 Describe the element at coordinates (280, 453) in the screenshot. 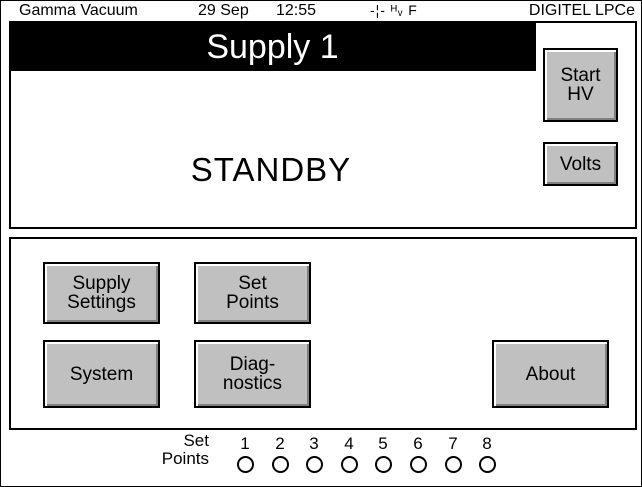

I see `setpoint-2: 2` at that location.